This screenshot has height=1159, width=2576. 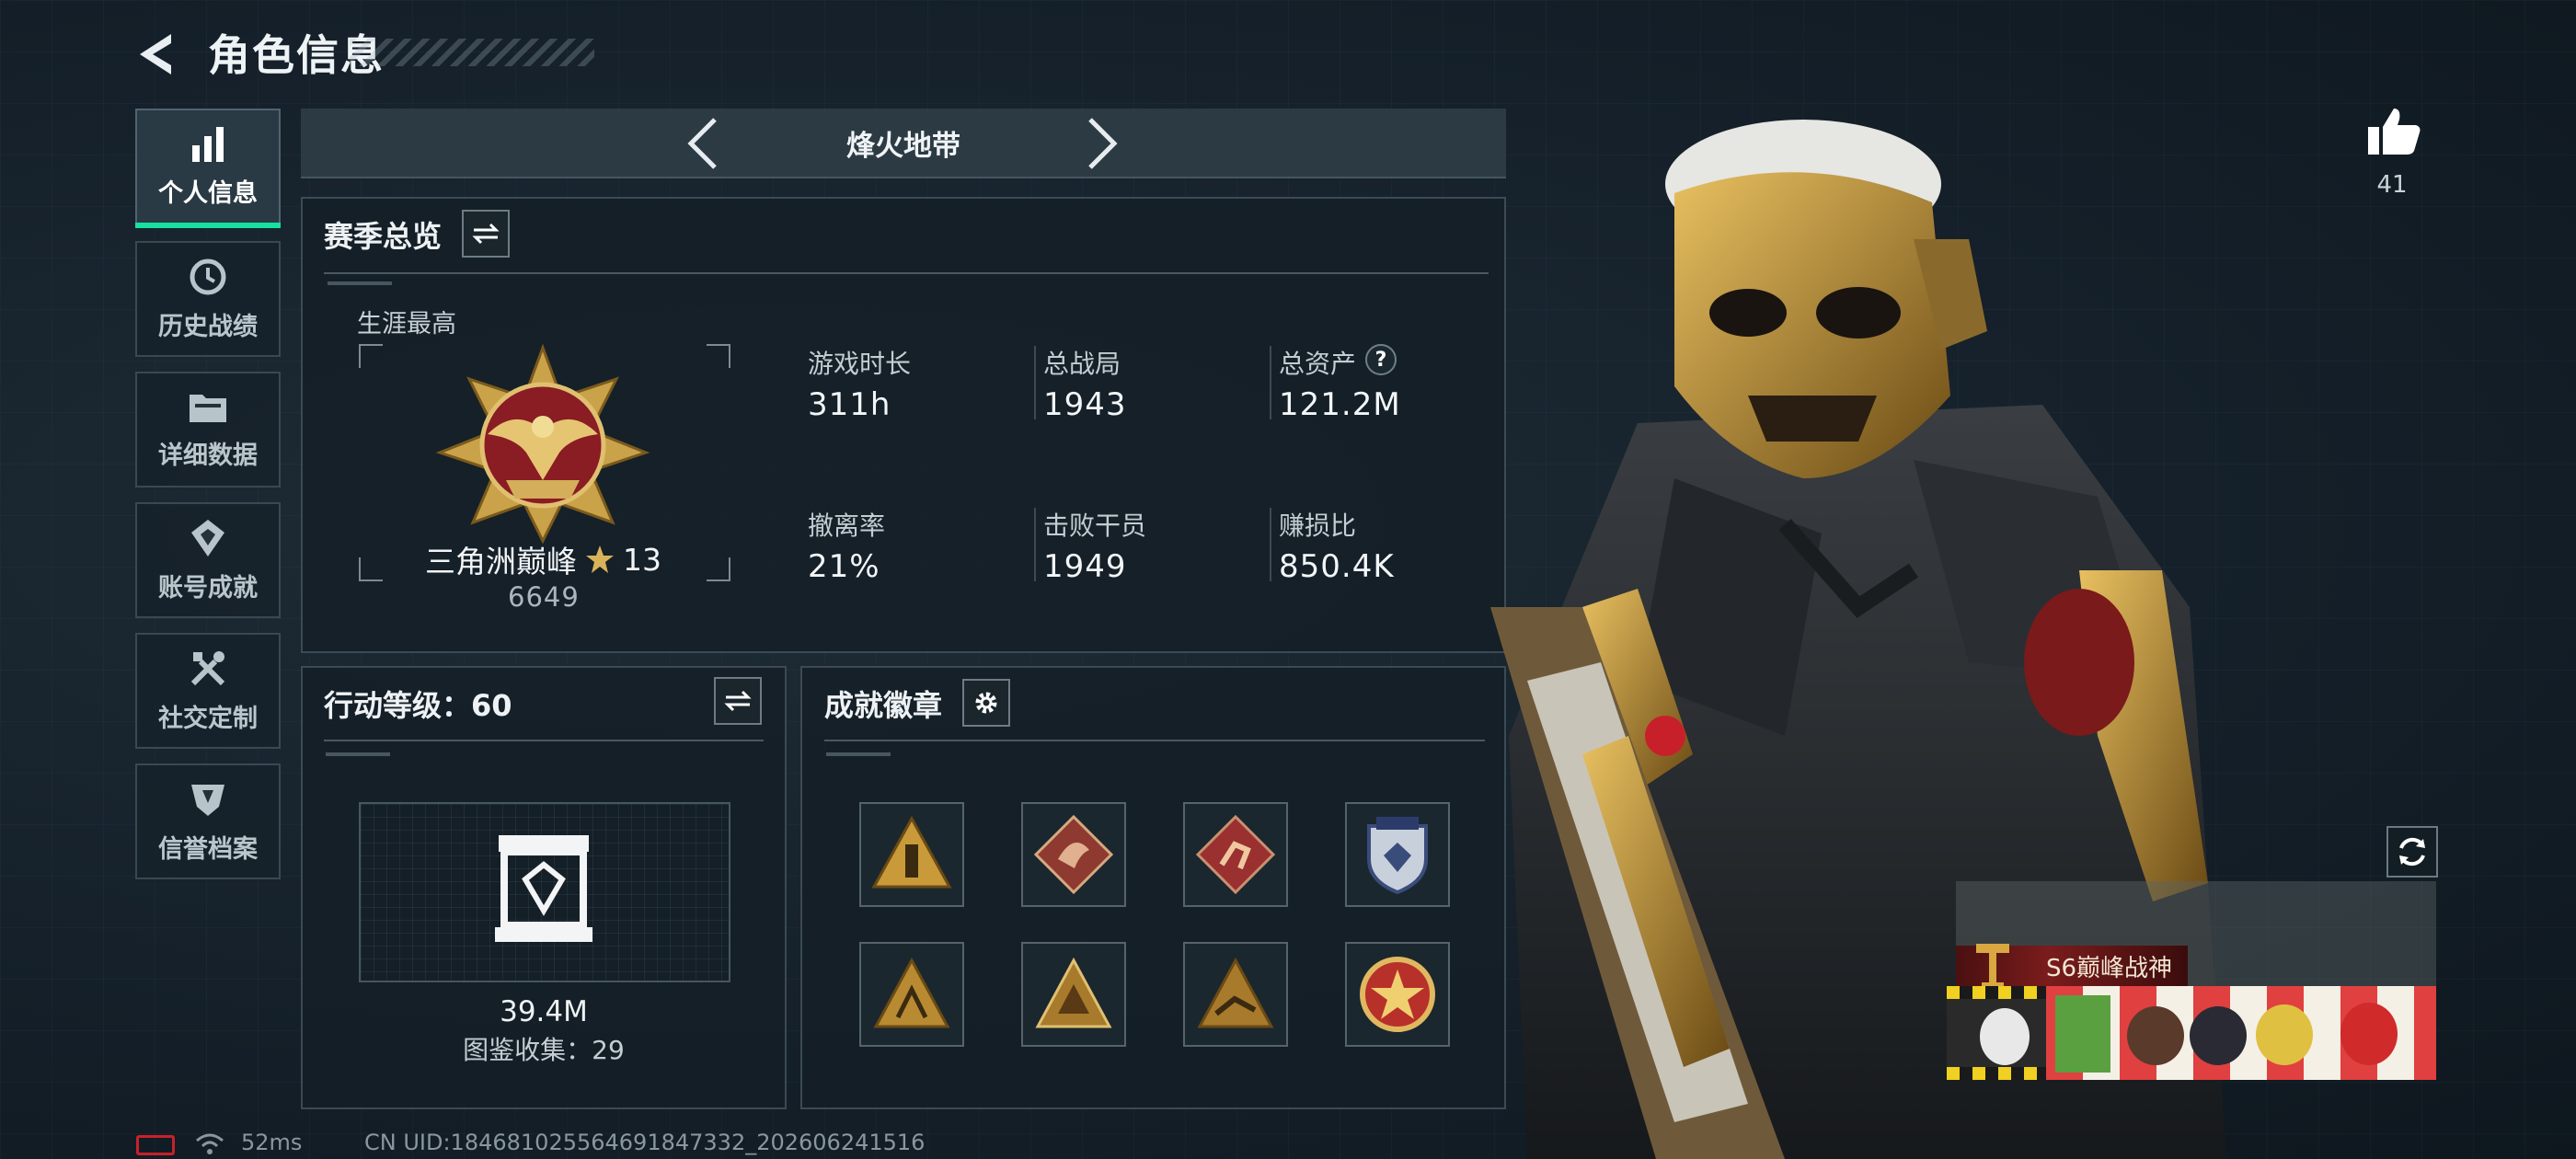 What do you see at coordinates (208, 168) in the screenshot?
I see `nav-personal-info: 个人信息` at bounding box center [208, 168].